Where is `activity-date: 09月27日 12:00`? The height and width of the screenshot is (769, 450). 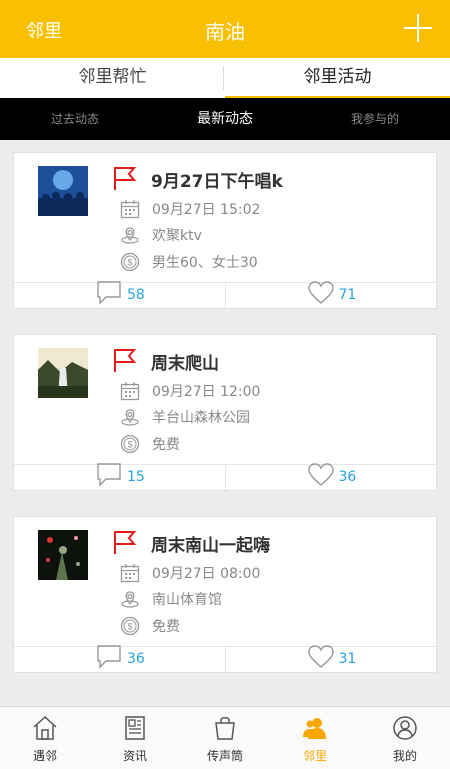 activity-date: 09月27日 12:00 is located at coordinates (206, 392).